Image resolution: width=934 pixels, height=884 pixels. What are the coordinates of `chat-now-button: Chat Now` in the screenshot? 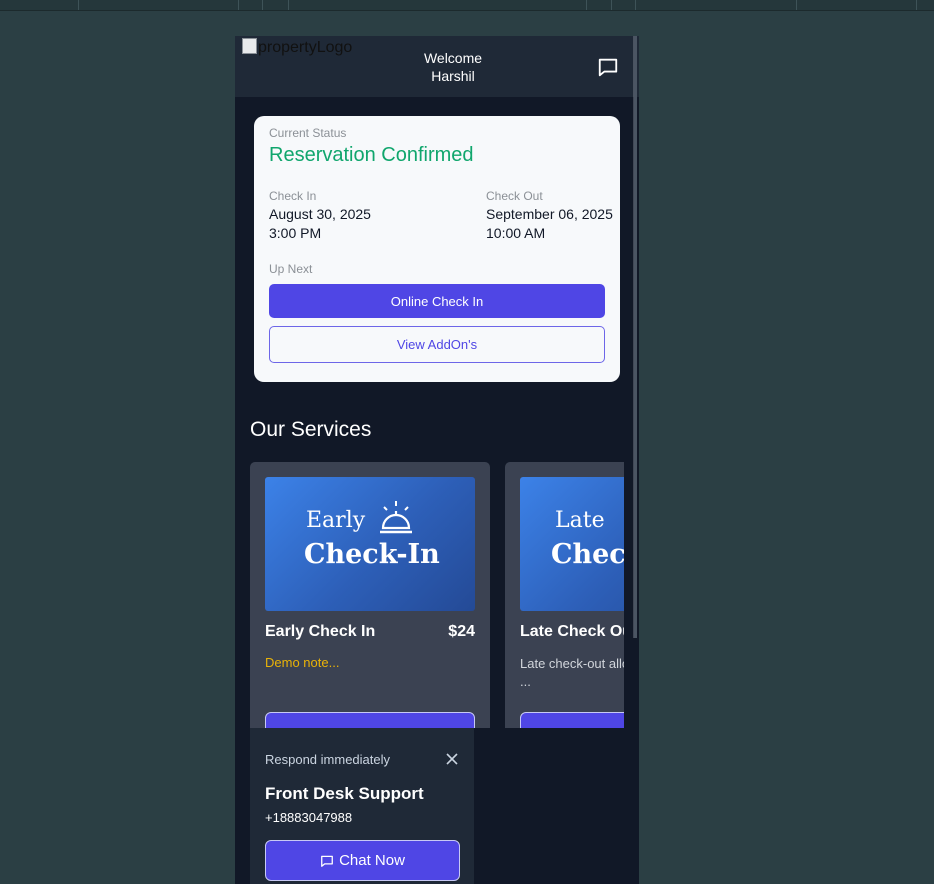 It's located at (362, 860).